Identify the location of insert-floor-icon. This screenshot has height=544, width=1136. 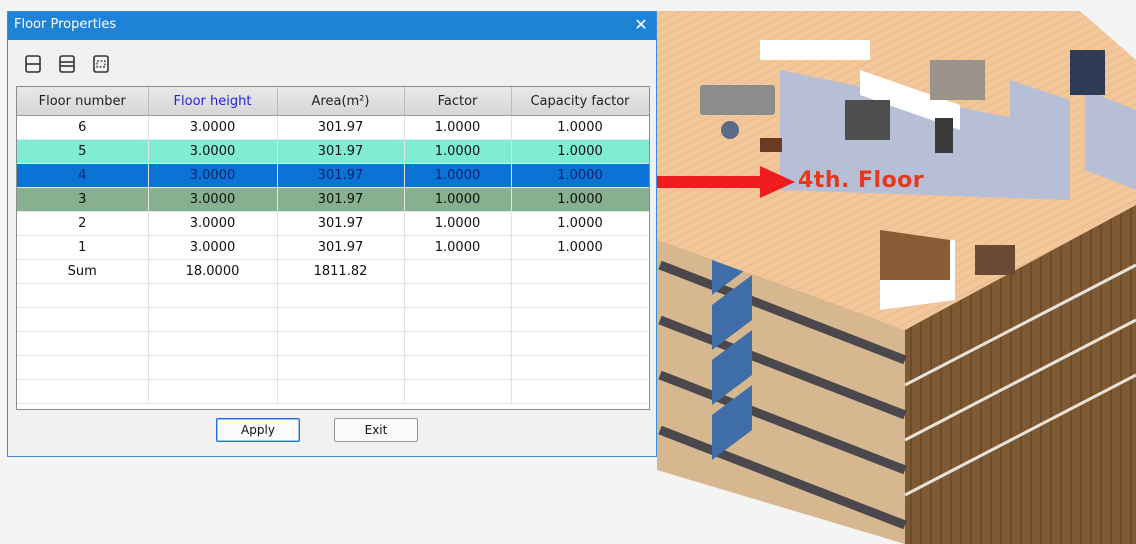
(33, 64).